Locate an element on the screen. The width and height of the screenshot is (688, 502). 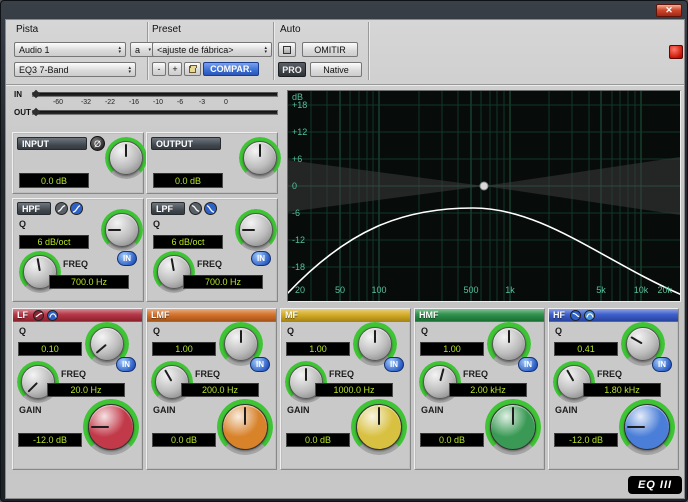
meter-scale-tick: -16 is located at coordinates (134, 102).